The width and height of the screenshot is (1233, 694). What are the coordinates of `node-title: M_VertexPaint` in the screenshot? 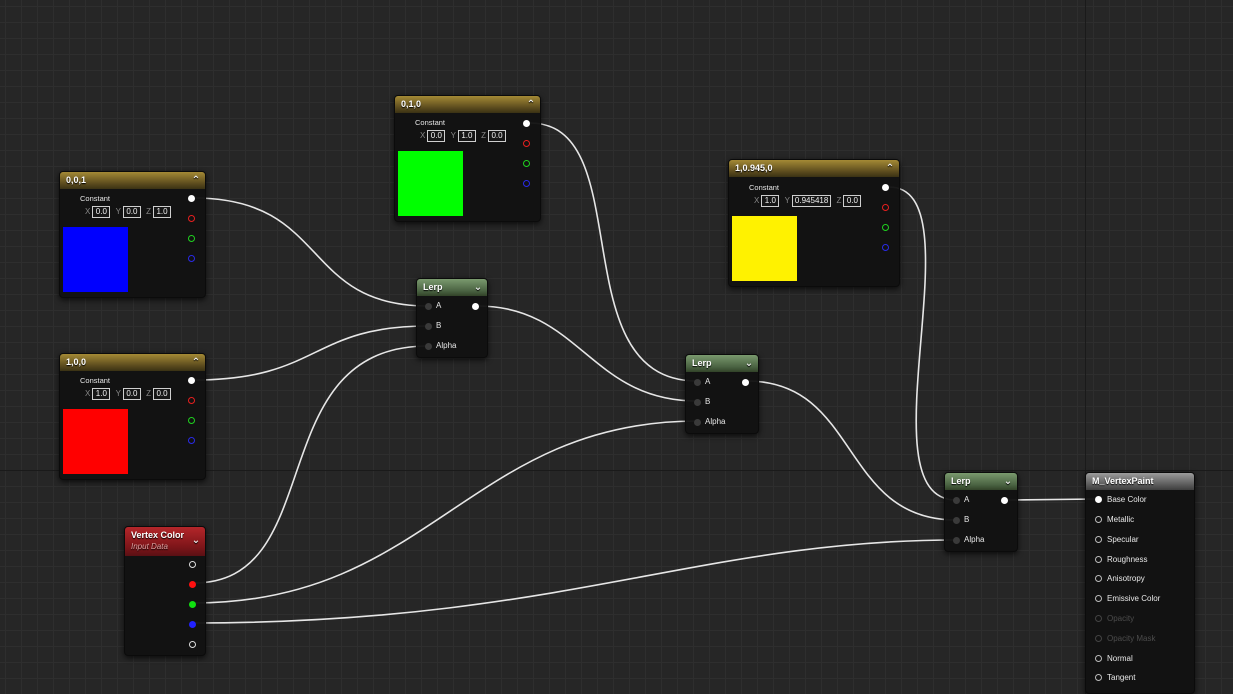 It's located at (1123, 481).